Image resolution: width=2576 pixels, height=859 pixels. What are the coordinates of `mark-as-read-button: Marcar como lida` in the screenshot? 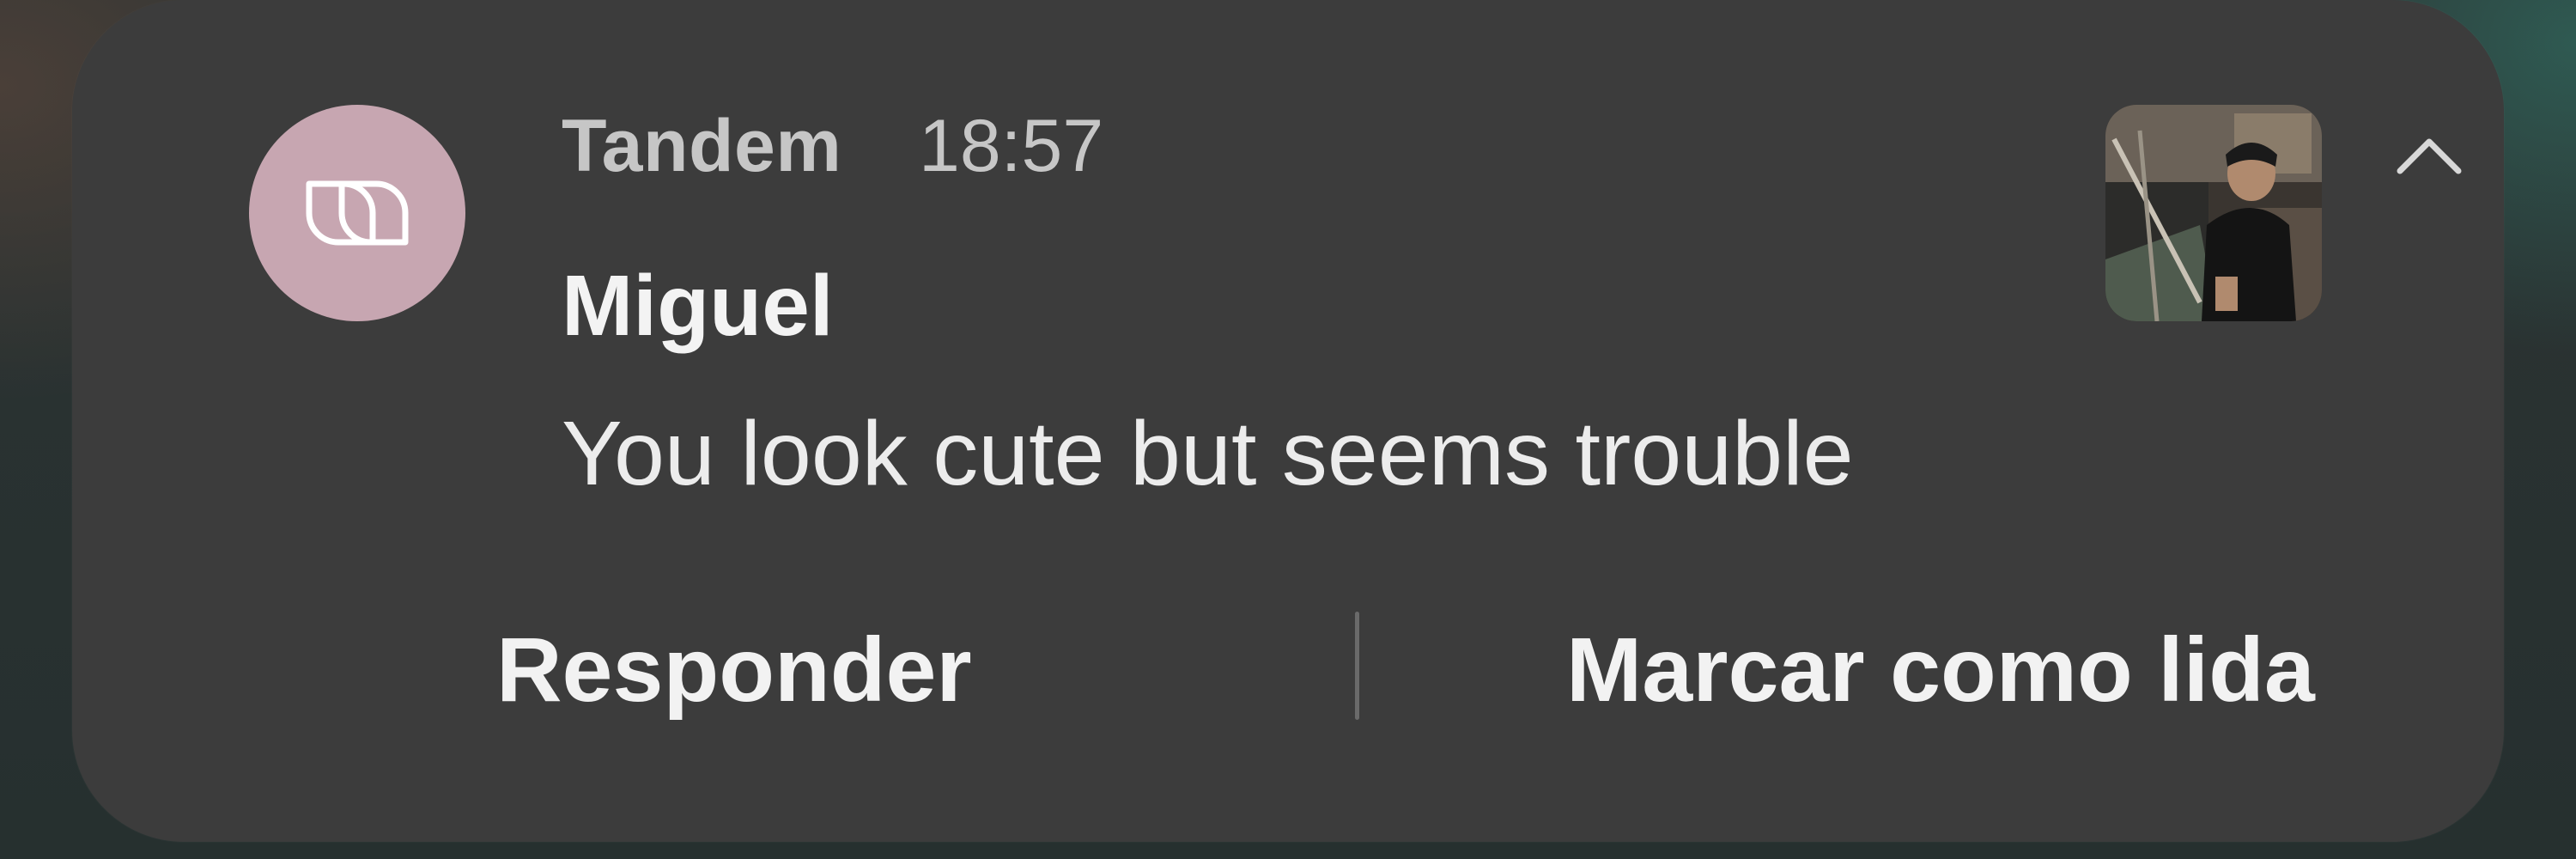 It's located at (1940, 670).